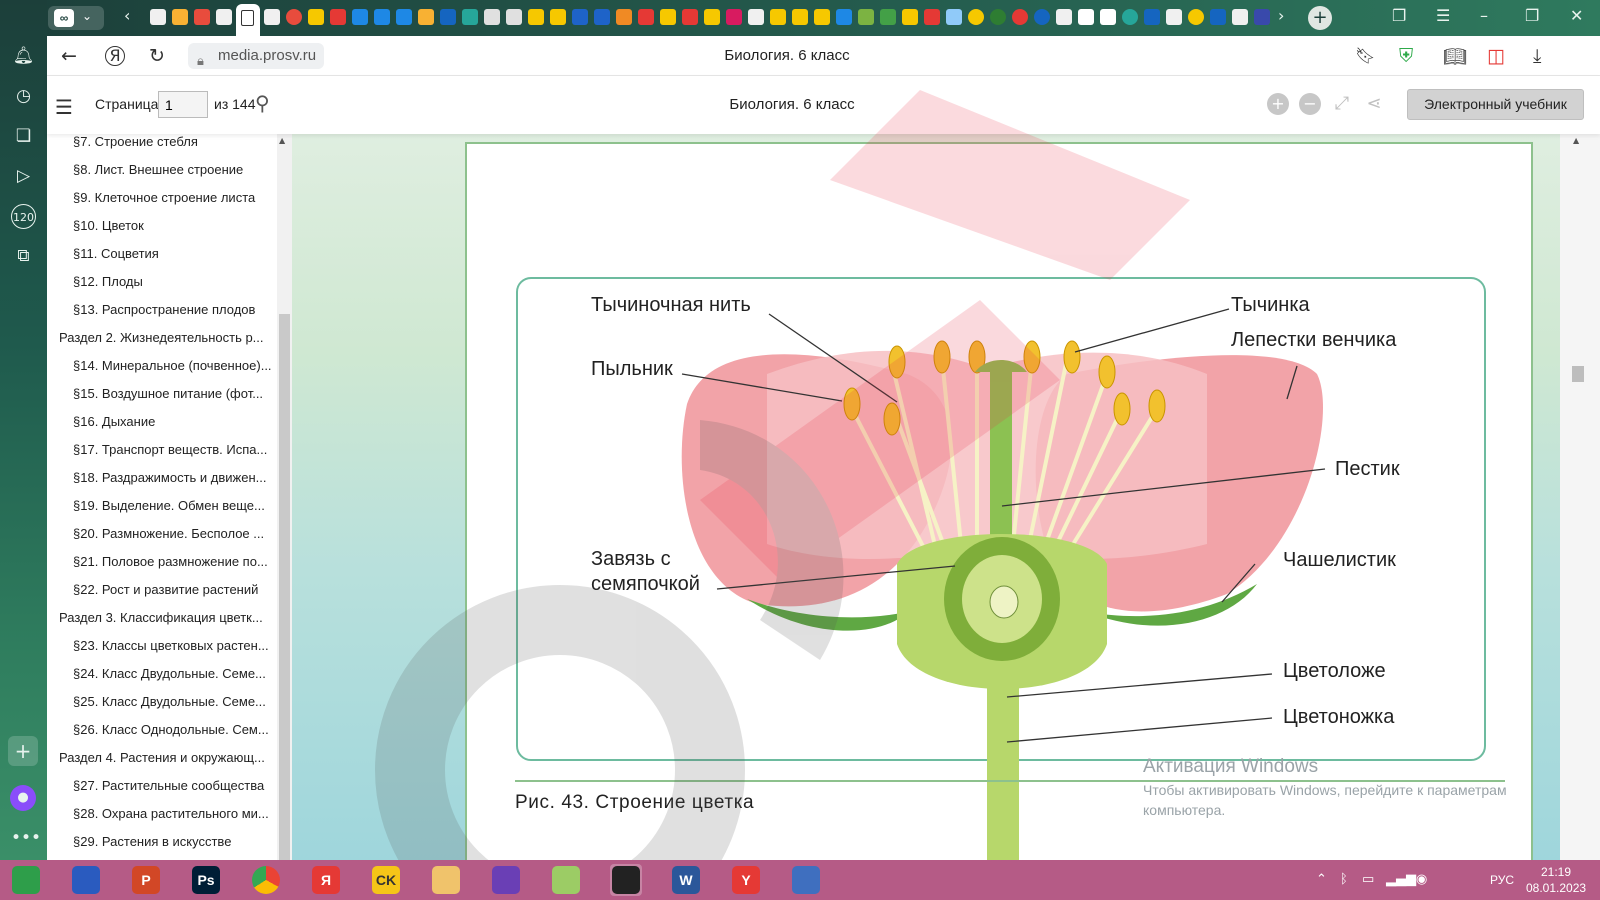 This screenshot has width=1600, height=900. What do you see at coordinates (506, 880) in the screenshot?
I see `visual-studio-app` at bounding box center [506, 880].